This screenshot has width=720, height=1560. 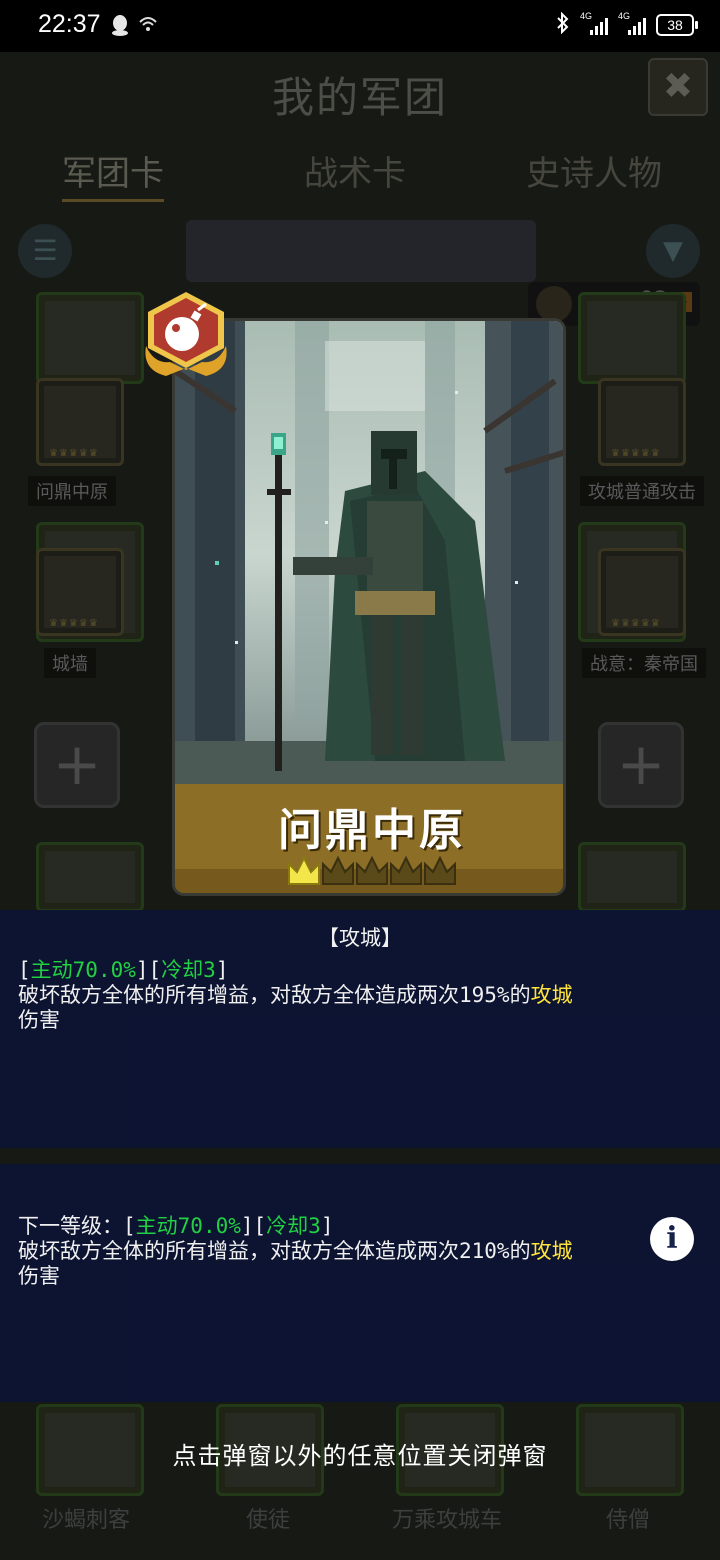 What do you see at coordinates (188, 970) in the screenshot?
I see `cooldown: 冷却3` at bounding box center [188, 970].